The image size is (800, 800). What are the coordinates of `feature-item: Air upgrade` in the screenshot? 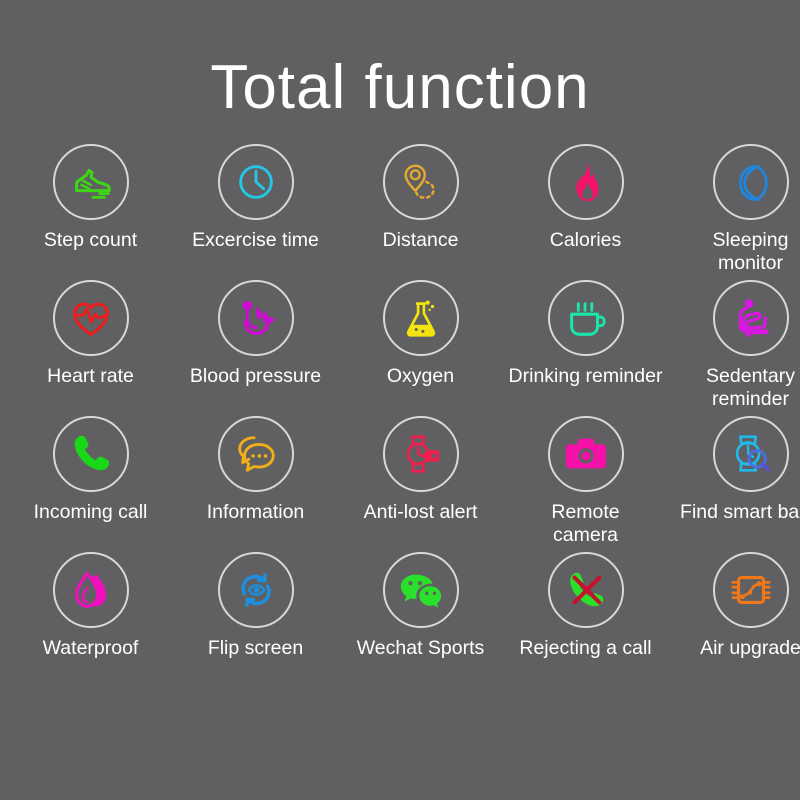 It's located at (734, 620).